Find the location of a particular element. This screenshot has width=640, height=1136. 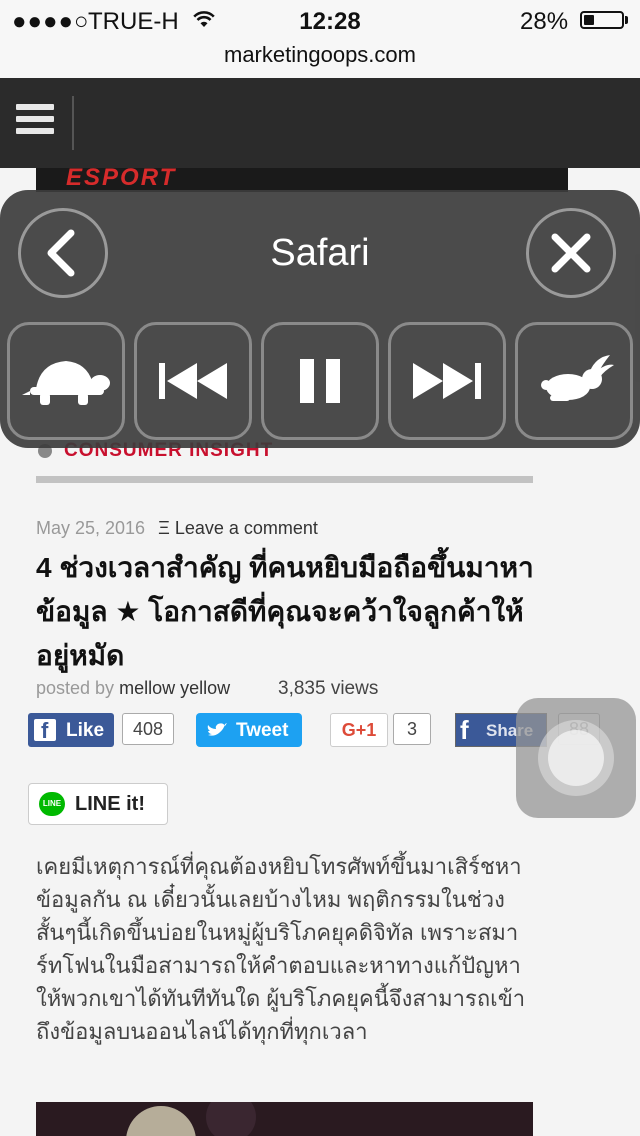

fast-forward-icon is located at coordinates (447, 381).